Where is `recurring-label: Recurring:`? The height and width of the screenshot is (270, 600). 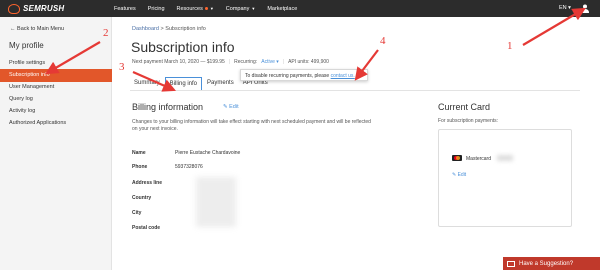
recurring-label: Recurring: is located at coordinates (246, 62).